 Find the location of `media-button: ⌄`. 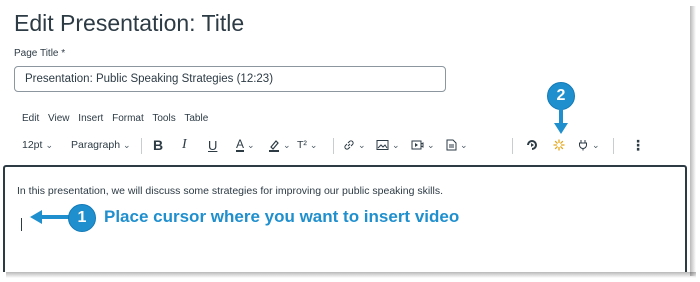

media-button: ⌄ is located at coordinates (423, 145).